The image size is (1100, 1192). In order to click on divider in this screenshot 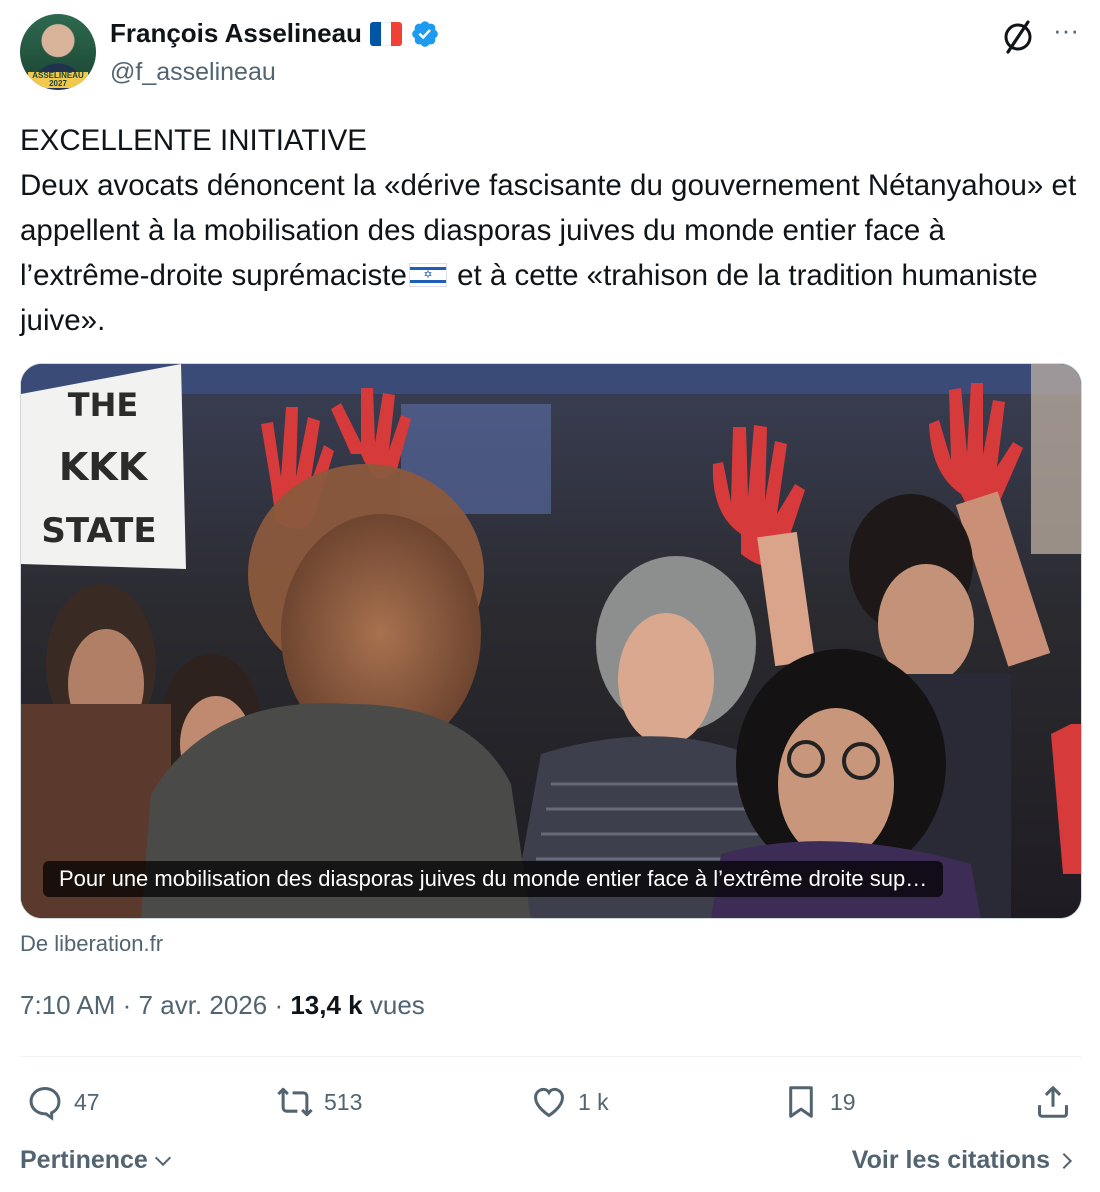, I will do `click(551, 1056)`.